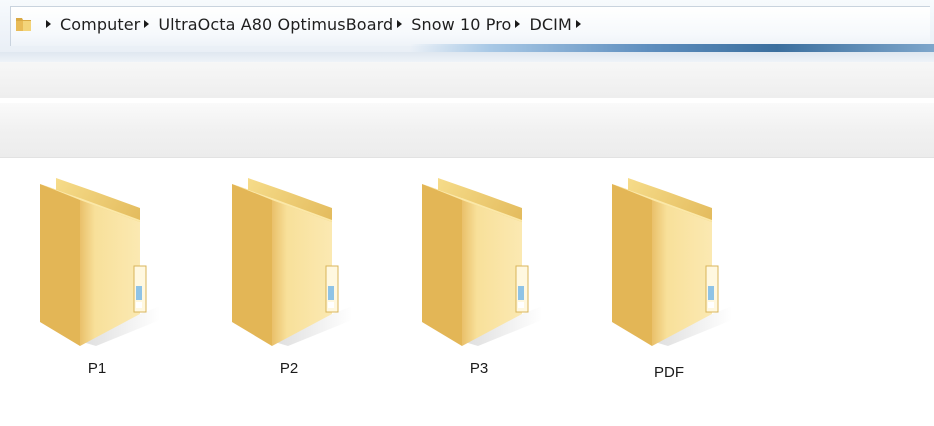  I want to click on folder-item-p3: P3, so click(479, 280).